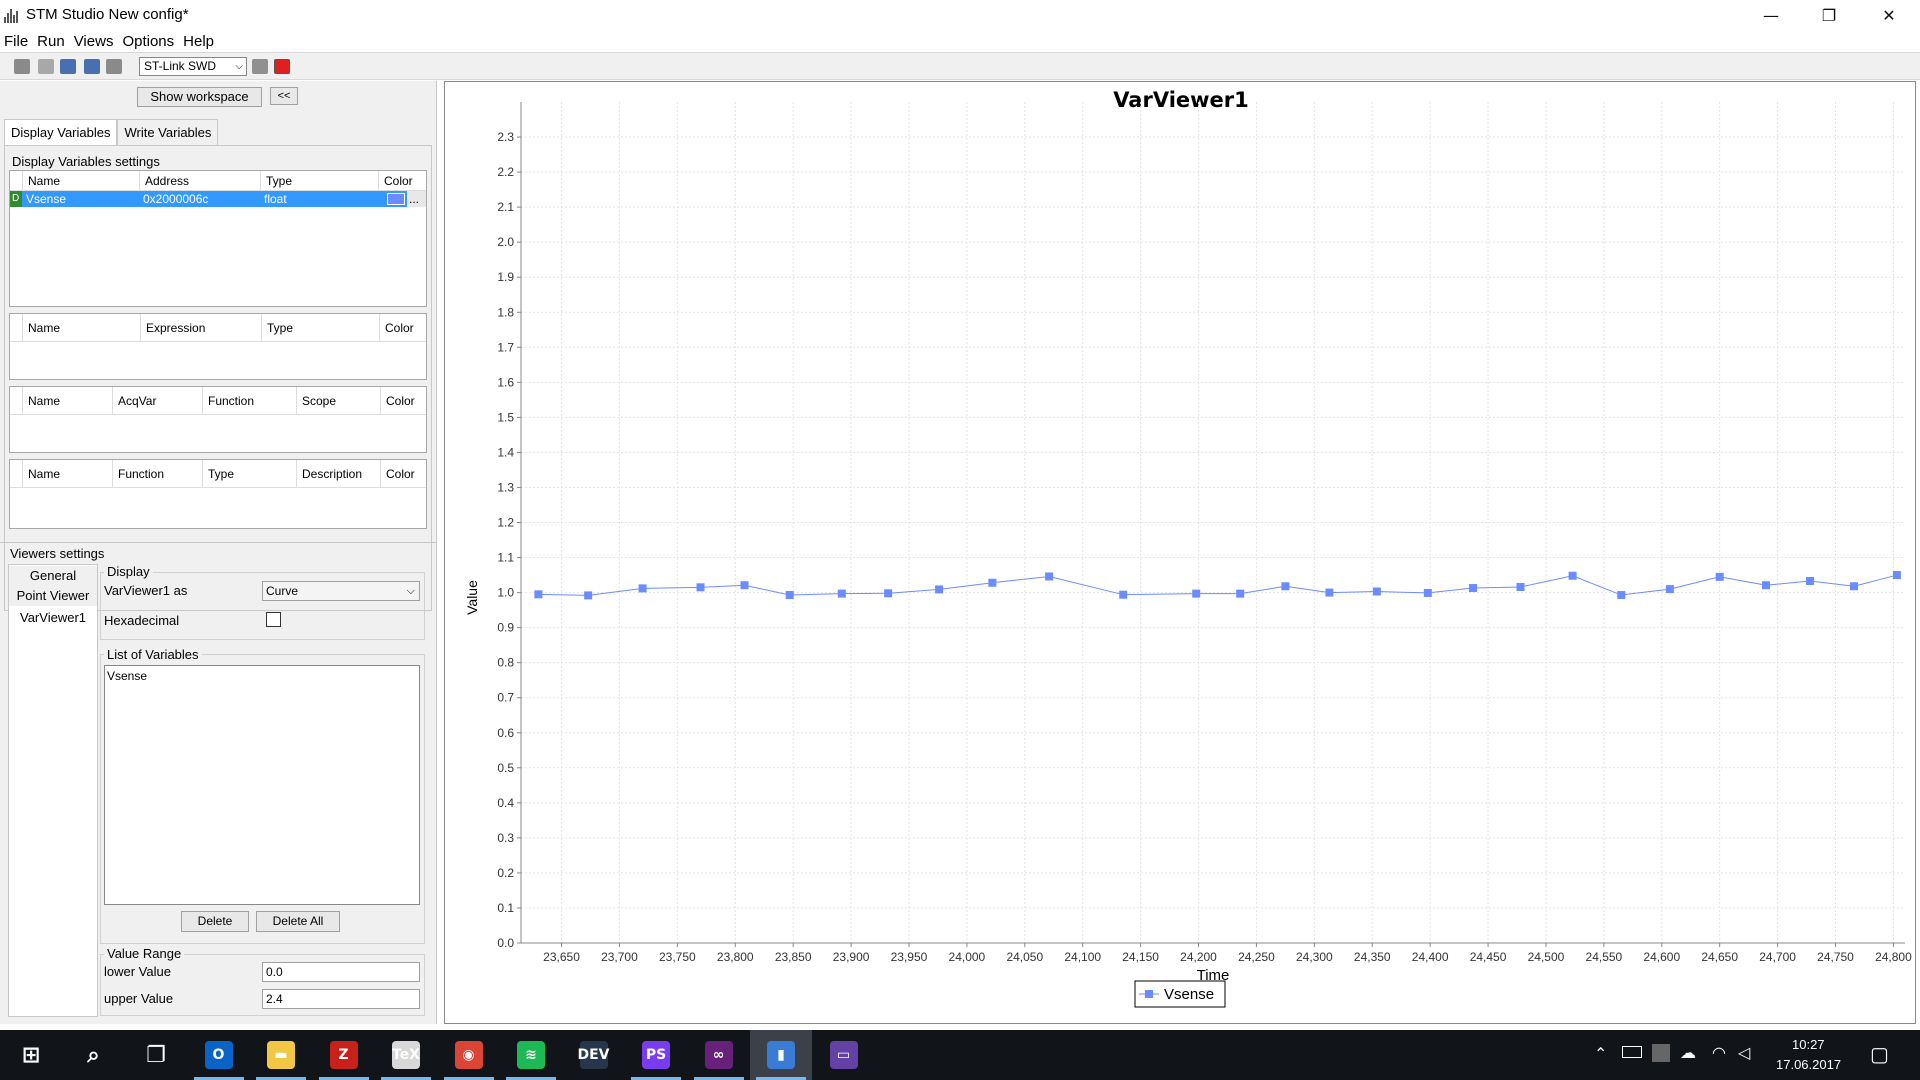  What do you see at coordinates (273, 619) in the screenshot?
I see `hexadecimal-checkbox` at bounding box center [273, 619].